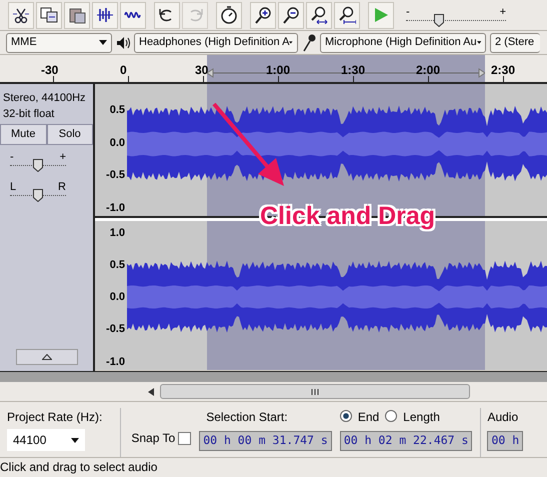 The height and width of the screenshot is (477, 547). Describe the element at coordinates (151, 392) in the screenshot. I see `scroll-left-icon` at that location.